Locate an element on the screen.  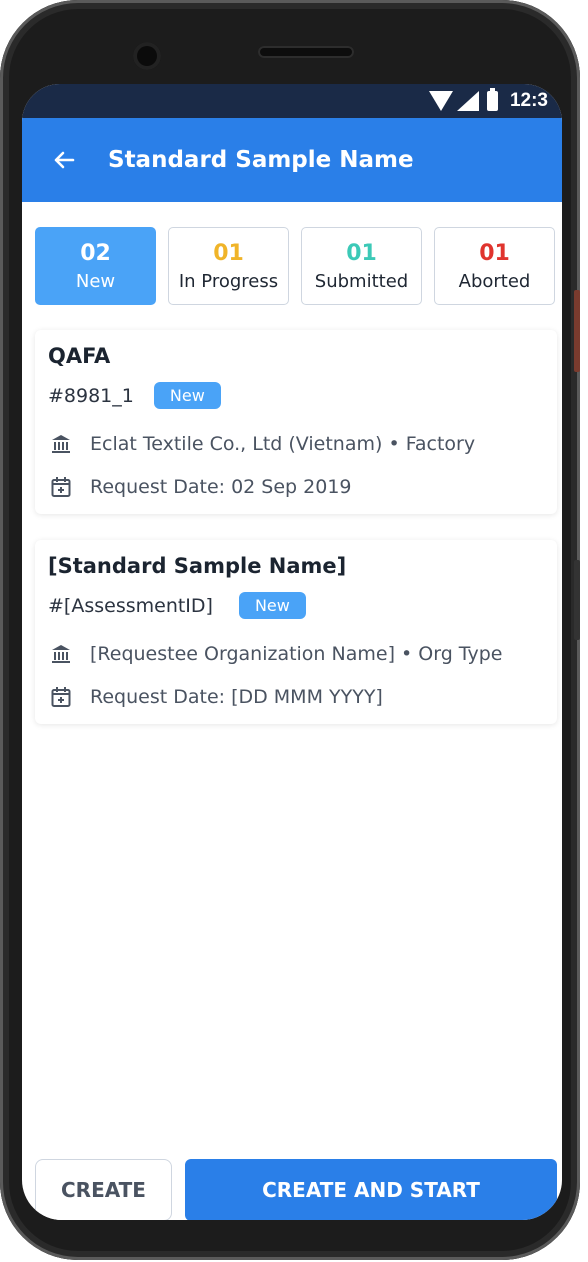
card-id-row: #8981_1 New is located at coordinates (134, 395).